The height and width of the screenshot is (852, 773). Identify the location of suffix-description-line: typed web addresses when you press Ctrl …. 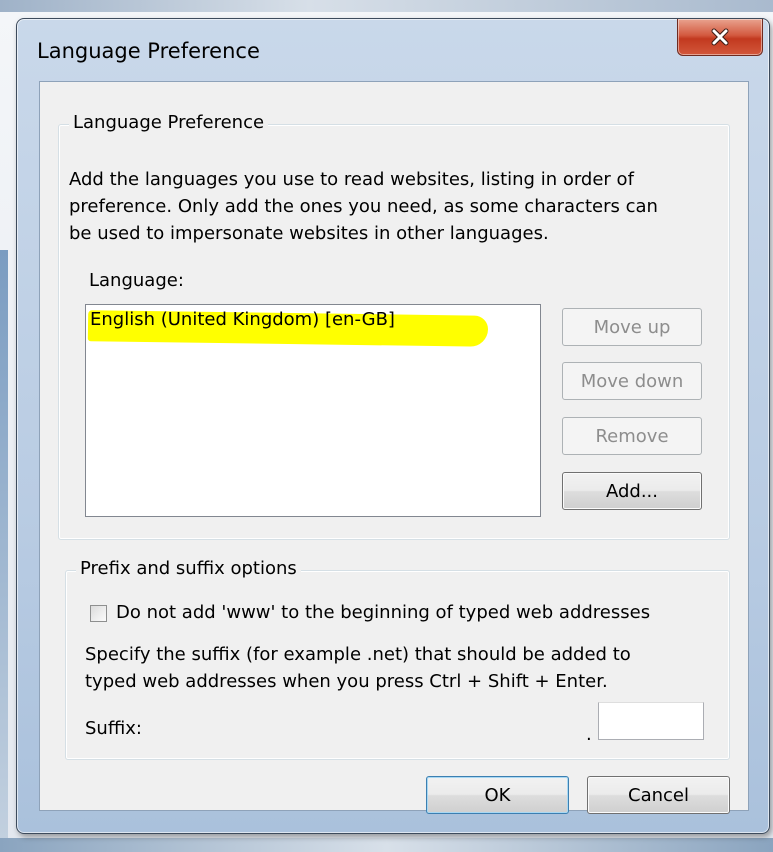
(346, 681).